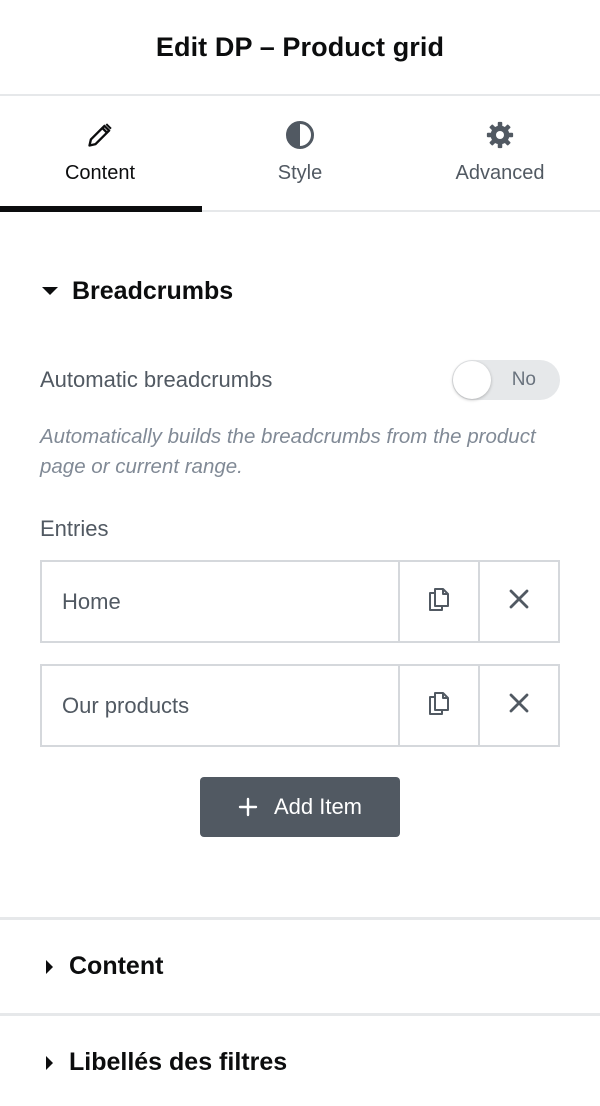 This screenshot has width=600, height=1106. I want to click on repeater-item: Our products, so click(300, 705).